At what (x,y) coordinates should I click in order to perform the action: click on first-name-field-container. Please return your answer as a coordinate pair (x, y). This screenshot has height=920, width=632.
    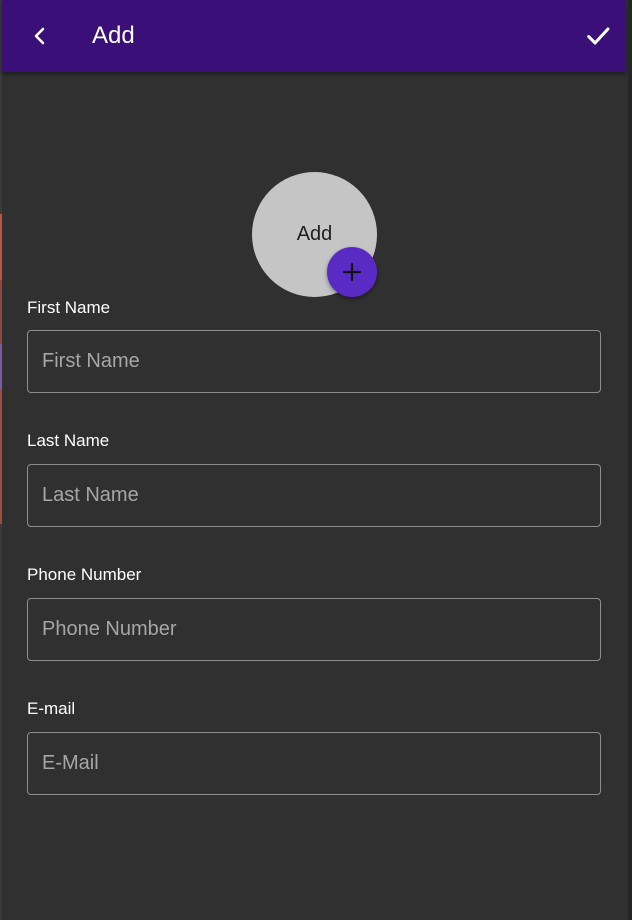
    Looking at the image, I should click on (314, 361).